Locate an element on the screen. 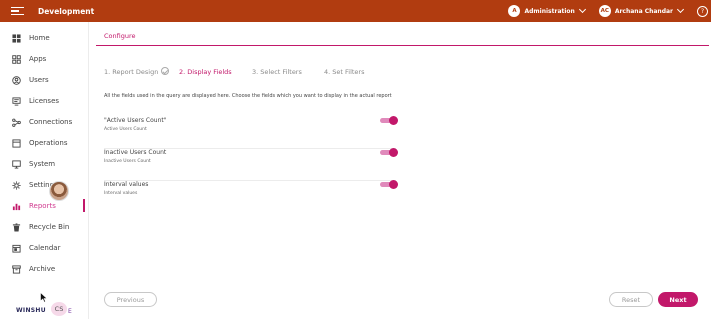 This screenshot has height=319, width=711. sidebar-item-licenses: Licenses is located at coordinates (44, 101).